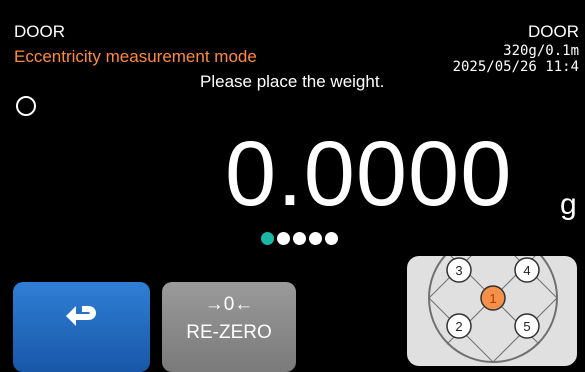  I want to click on weight-display: 0.0000, so click(369, 174).